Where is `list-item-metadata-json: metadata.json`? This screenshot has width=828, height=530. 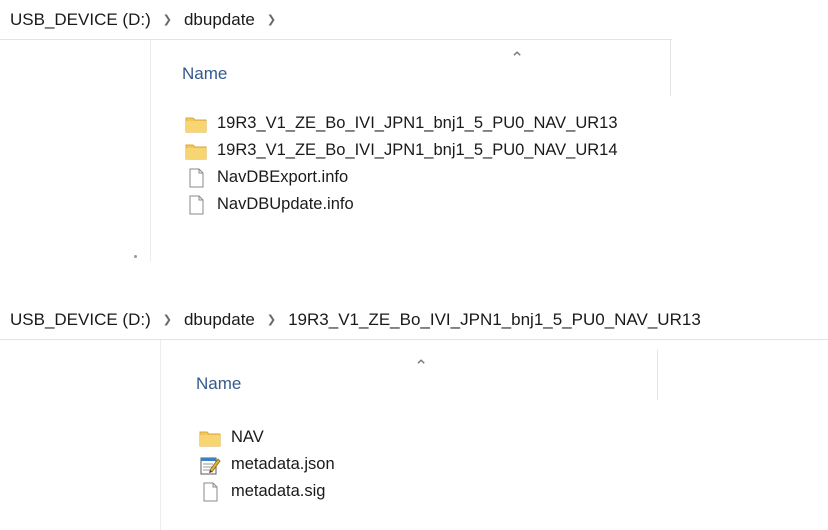
list-item-metadata-json: metadata.json is located at coordinates (267, 464).